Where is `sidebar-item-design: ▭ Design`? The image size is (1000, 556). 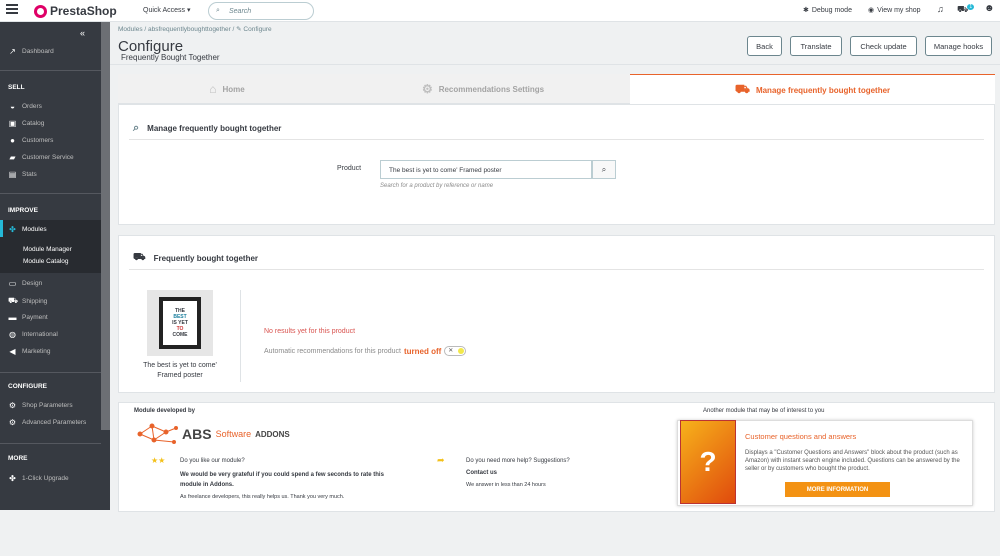
sidebar-item-design: ▭ Design is located at coordinates (25, 283).